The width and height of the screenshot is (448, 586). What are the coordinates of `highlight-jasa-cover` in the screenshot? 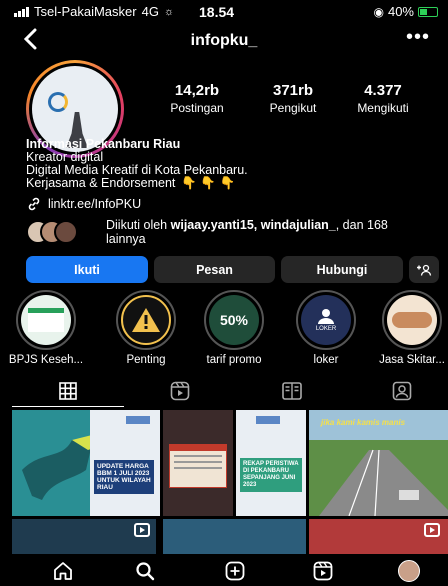 It's located at (412, 320).